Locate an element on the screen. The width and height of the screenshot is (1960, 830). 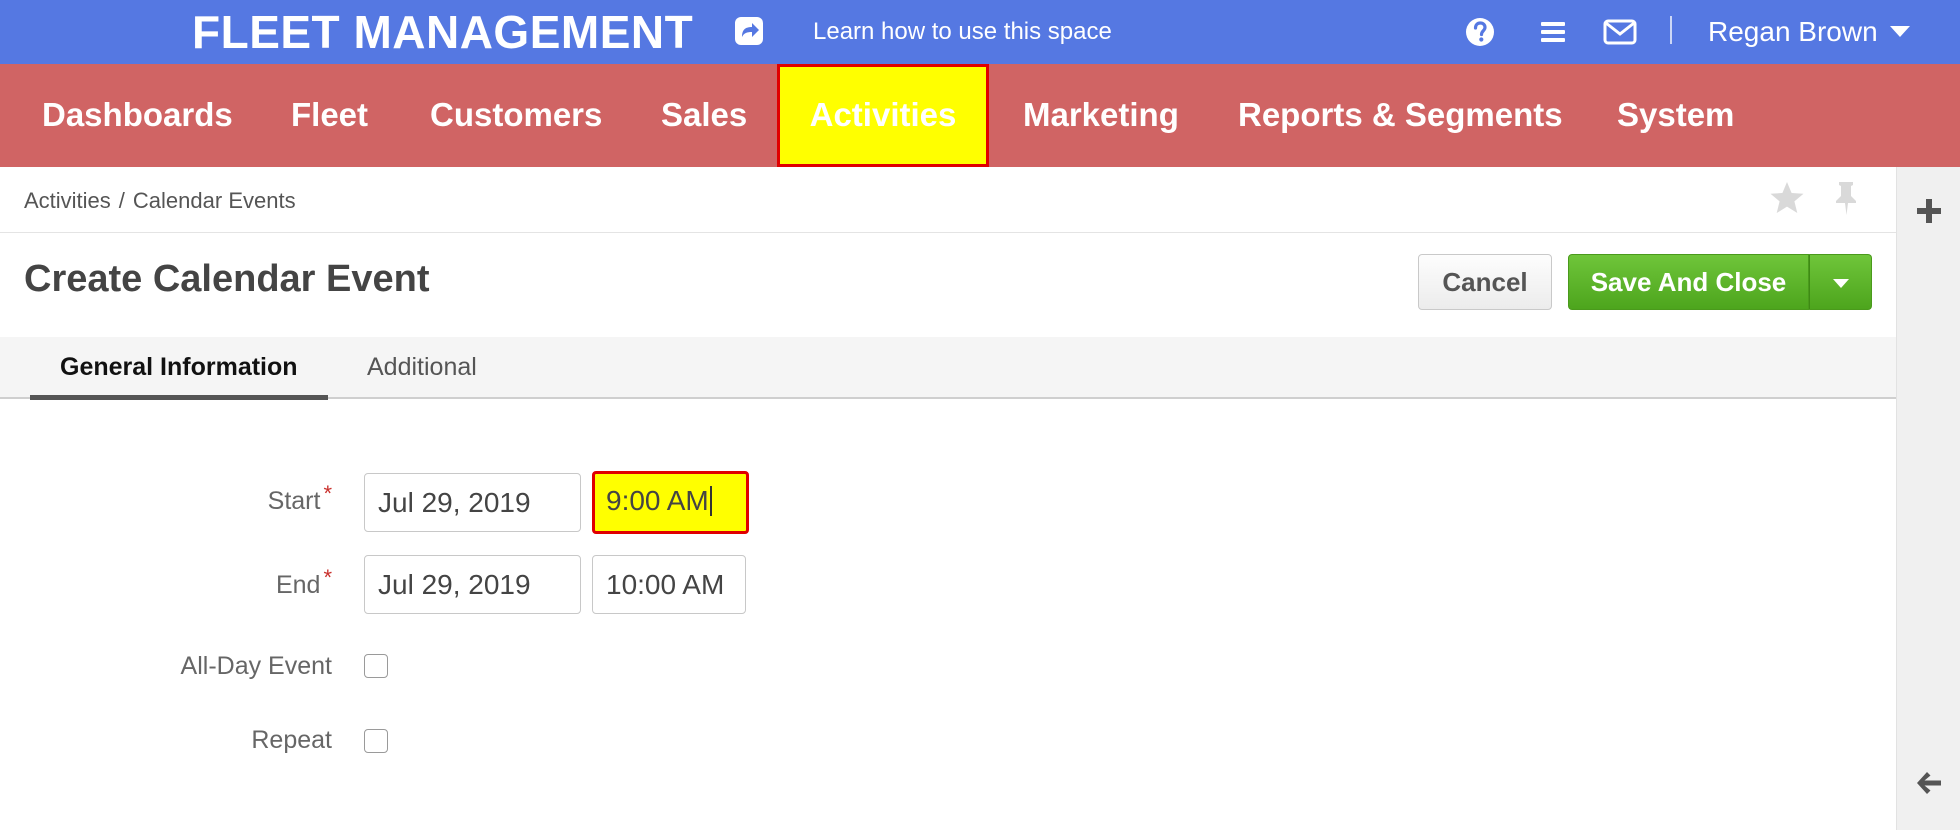
menu-icon is located at coordinates (1553, 32).